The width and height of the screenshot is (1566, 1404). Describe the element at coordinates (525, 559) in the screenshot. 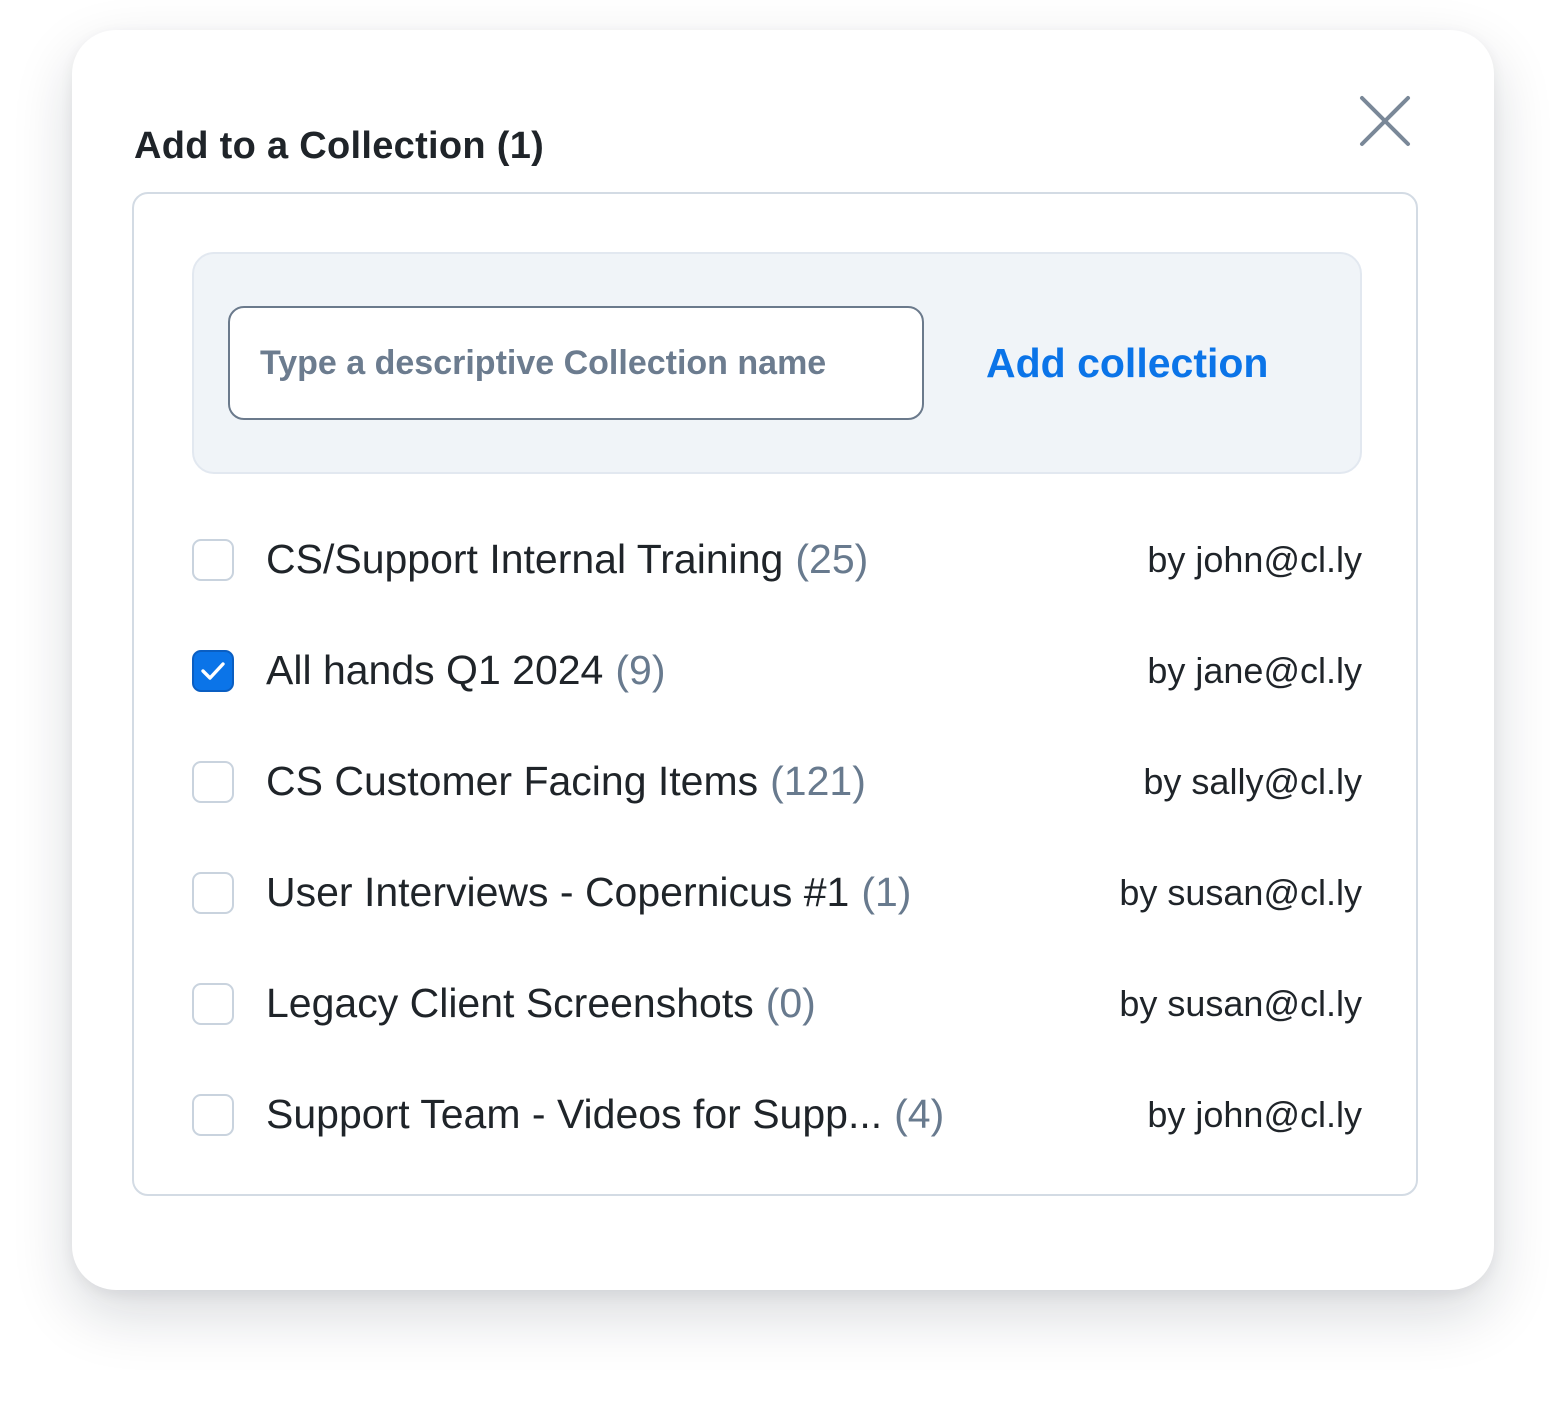

I see `collection-name: CS/Support Internal Training` at that location.